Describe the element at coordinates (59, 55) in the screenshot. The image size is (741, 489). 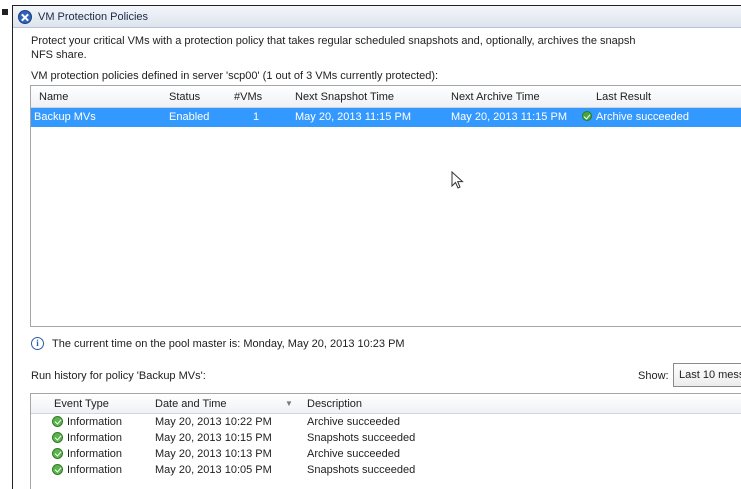
I see `description-line-2: NFS share.` at that location.